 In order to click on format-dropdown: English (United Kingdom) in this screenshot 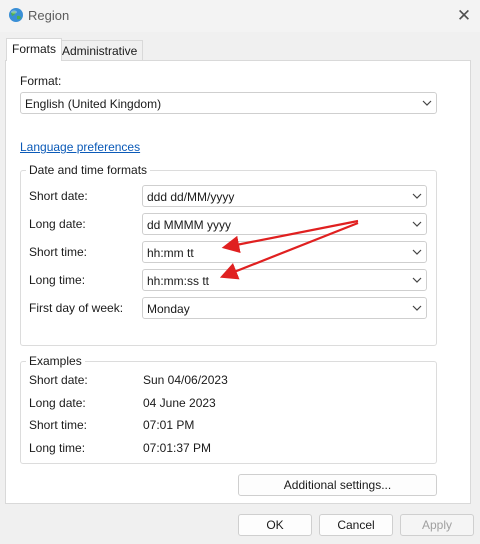, I will do `click(228, 103)`.